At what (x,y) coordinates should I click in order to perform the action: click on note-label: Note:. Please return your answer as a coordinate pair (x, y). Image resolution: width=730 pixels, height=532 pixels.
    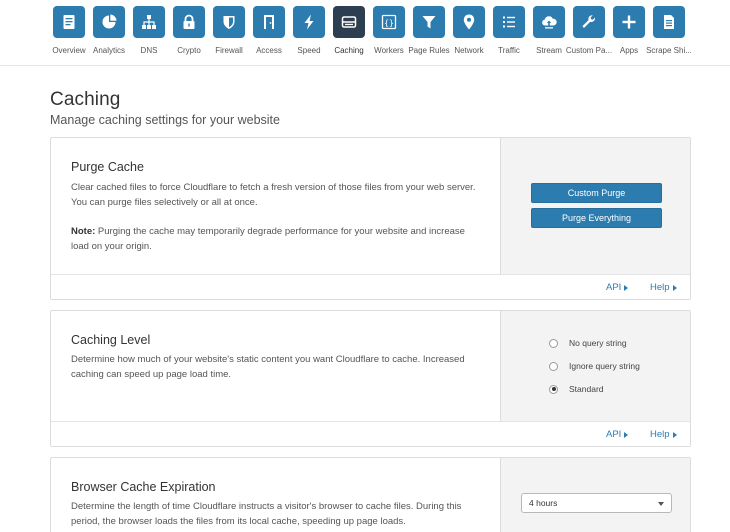
    Looking at the image, I should click on (83, 231).